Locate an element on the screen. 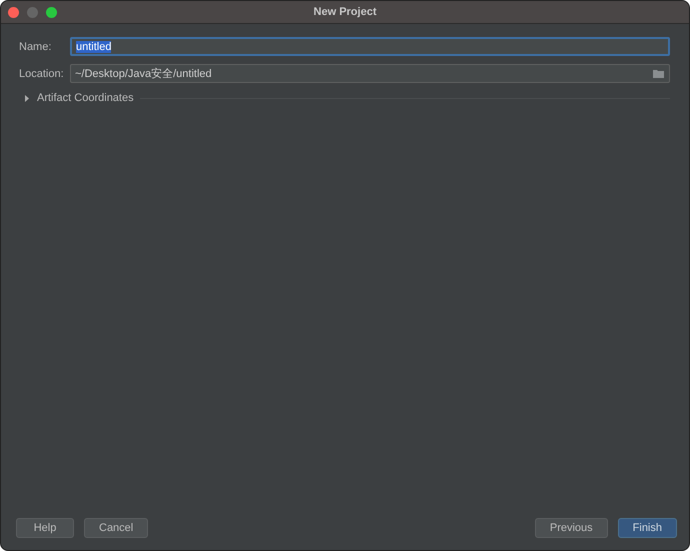 Image resolution: width=690 pixels, height=551 pixels. previous-button: Previous is located at coordinates (571, 528).